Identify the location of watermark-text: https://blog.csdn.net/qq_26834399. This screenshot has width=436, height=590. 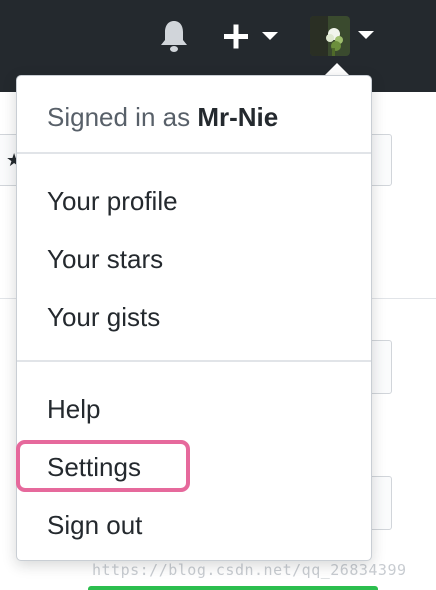
(249, 570).